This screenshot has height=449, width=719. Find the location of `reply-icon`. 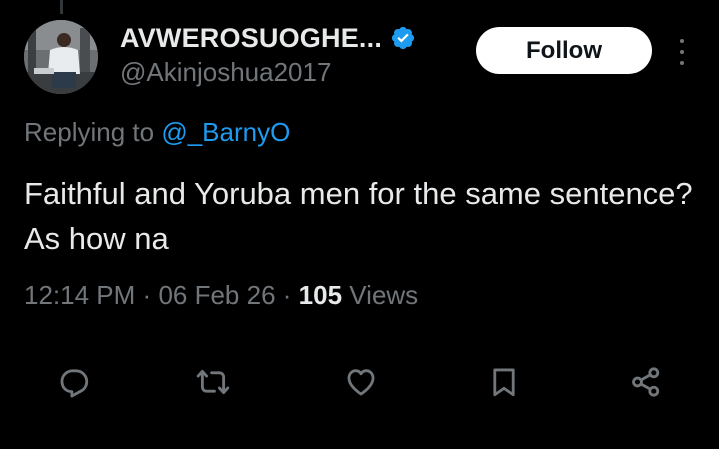

reply-icon is located at coordinates (74, 383).